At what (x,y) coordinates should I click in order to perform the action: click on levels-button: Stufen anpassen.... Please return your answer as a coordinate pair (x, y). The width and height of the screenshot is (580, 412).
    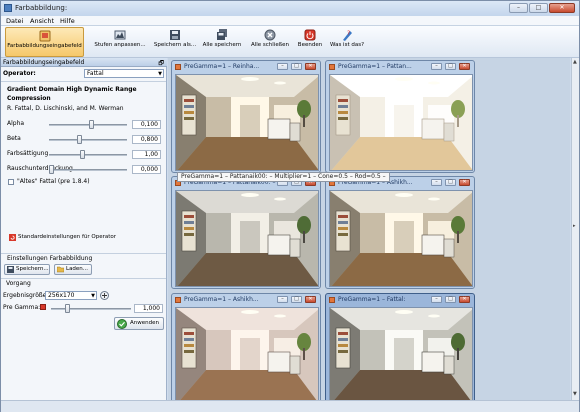
    Looking at the image, I should click on (120, 42).